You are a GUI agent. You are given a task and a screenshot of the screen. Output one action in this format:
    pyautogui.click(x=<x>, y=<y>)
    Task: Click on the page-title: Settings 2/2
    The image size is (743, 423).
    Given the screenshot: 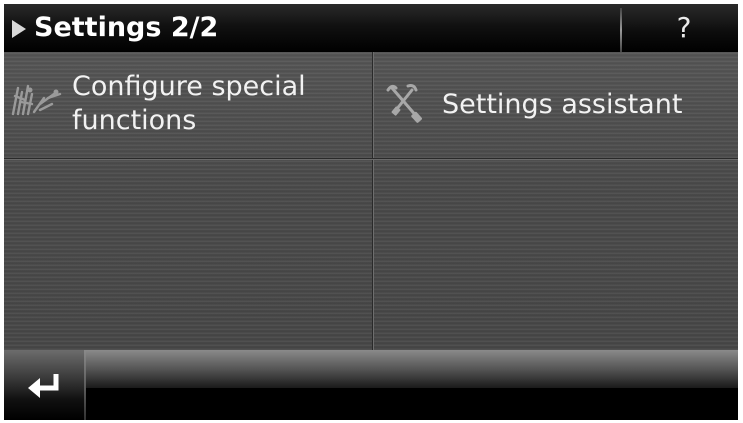 What is the action you would take?
    pyautogui.click(x=126, y=27)
    